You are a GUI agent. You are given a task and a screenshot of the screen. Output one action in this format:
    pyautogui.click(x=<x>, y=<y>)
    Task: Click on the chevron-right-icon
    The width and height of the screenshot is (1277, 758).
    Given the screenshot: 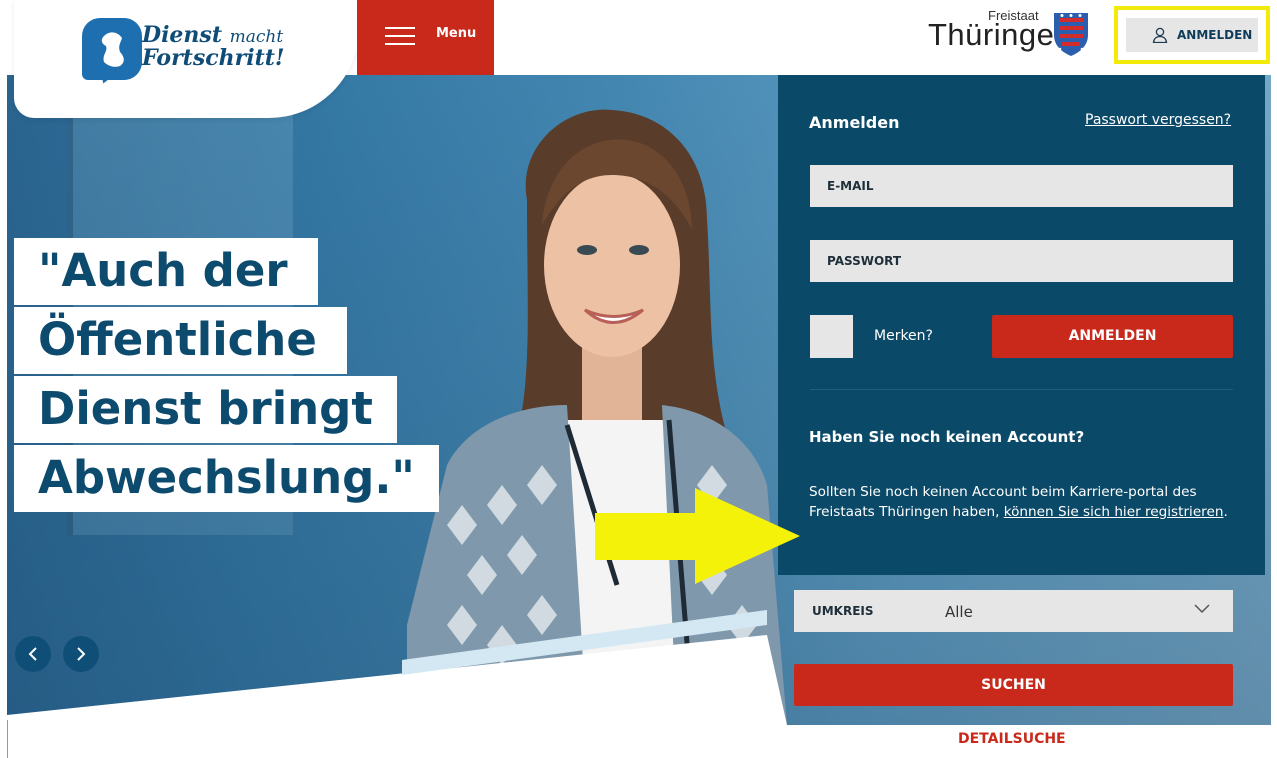 What is the action you would take?
    pyautogui.click(x=81, y=654)
    